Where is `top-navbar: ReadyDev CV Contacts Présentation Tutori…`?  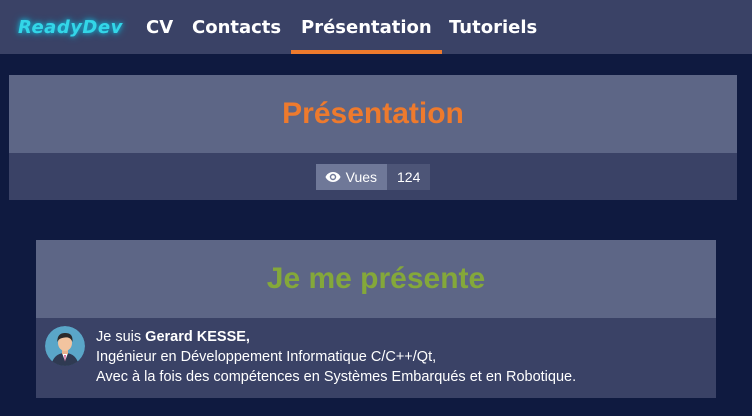
top-navbar: ReadyDev CV Contacts Présentation Tutori… is located at coordinates (376, 27).